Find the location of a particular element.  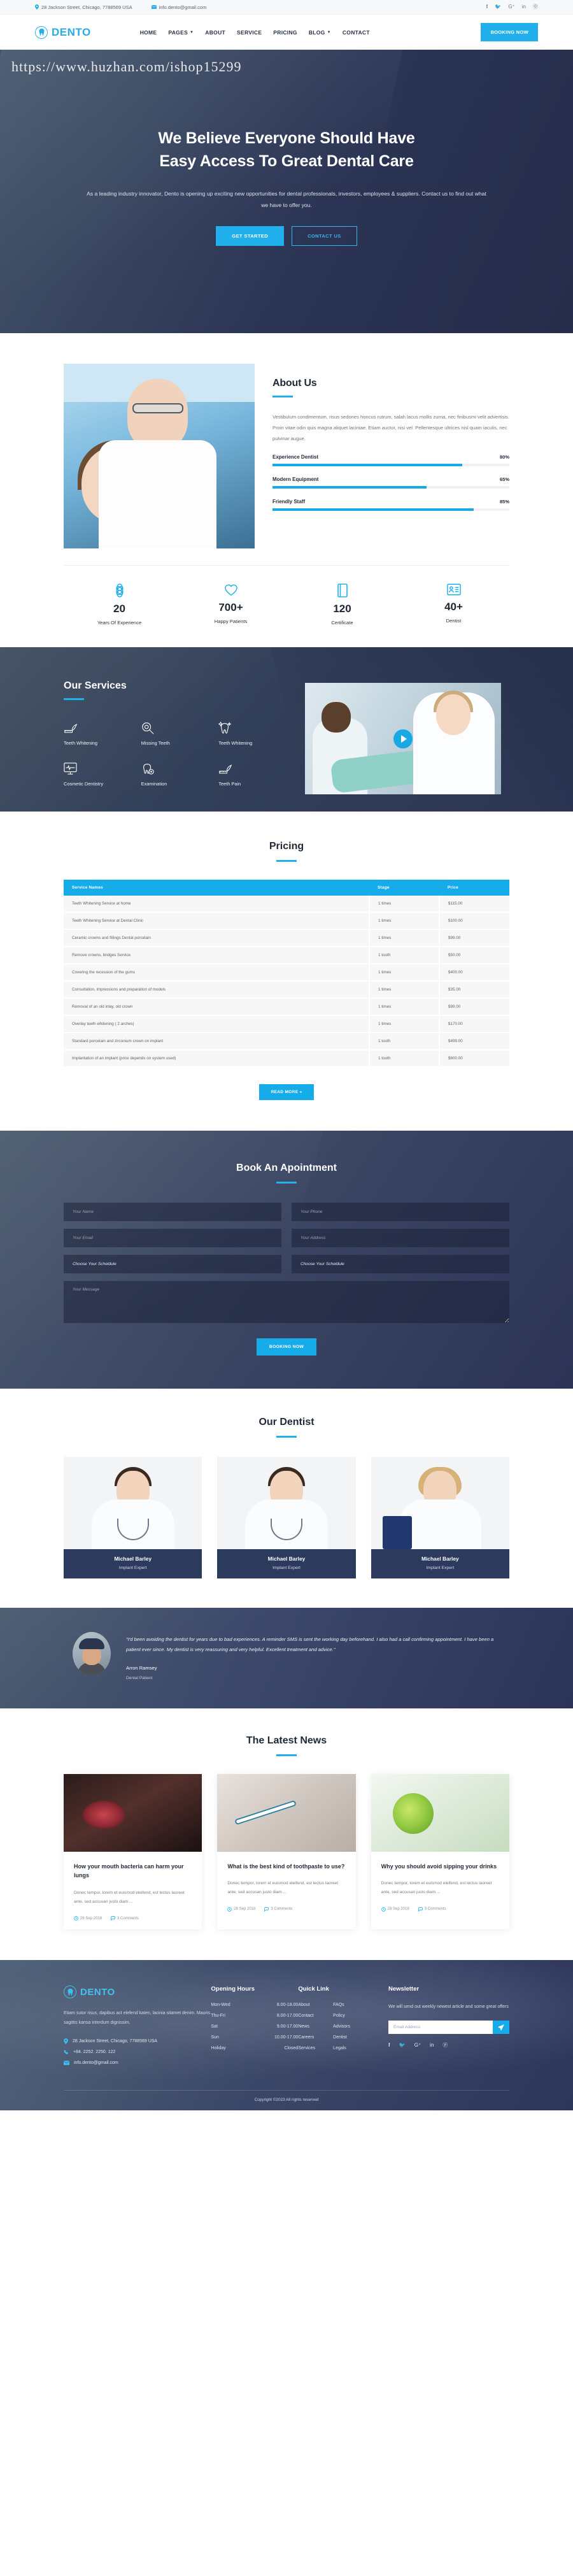

news-thumbnail is located at coordinates (287, 1812).